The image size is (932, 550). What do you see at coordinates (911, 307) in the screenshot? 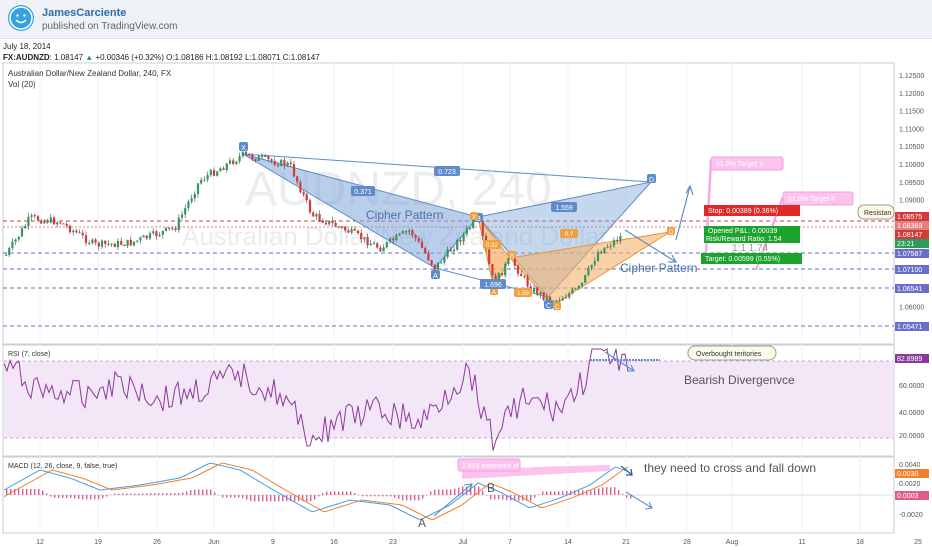
I see `price-tick: 1.06000` at bounding box center [911, 307].